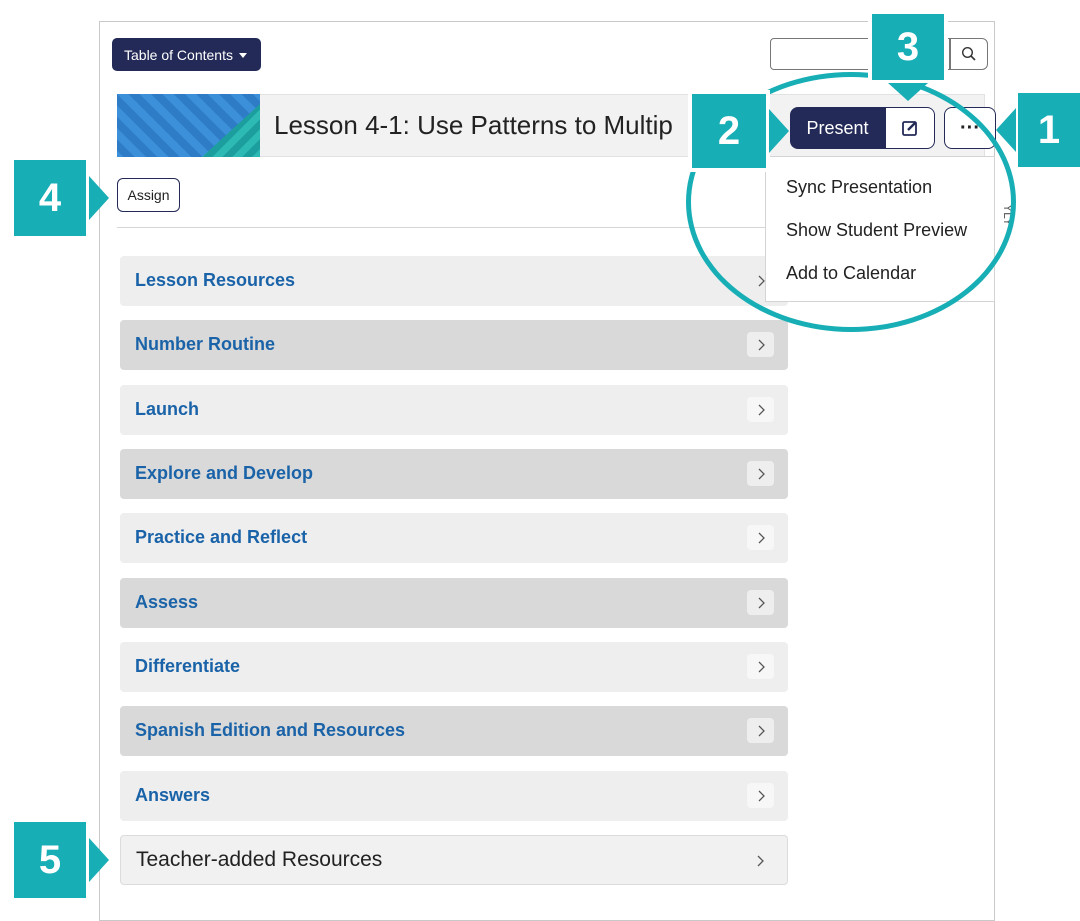 Image resolution: width=1080 pixels, height=921 pixels. I want to click on clipped-text: YLY, so click(1007, 215).